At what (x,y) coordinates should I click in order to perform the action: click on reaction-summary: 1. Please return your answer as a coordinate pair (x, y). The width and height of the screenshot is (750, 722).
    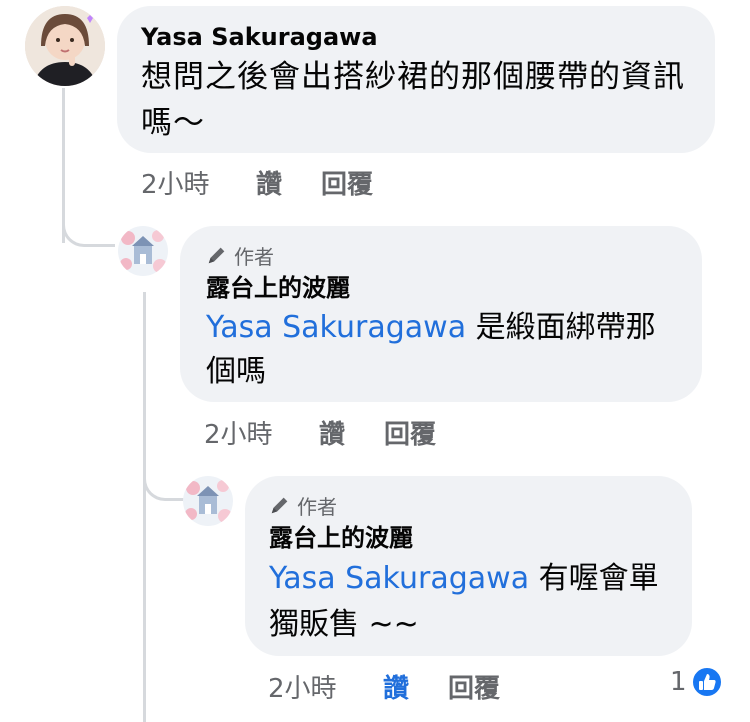
    Looking at the image, I should click on (696, 682).